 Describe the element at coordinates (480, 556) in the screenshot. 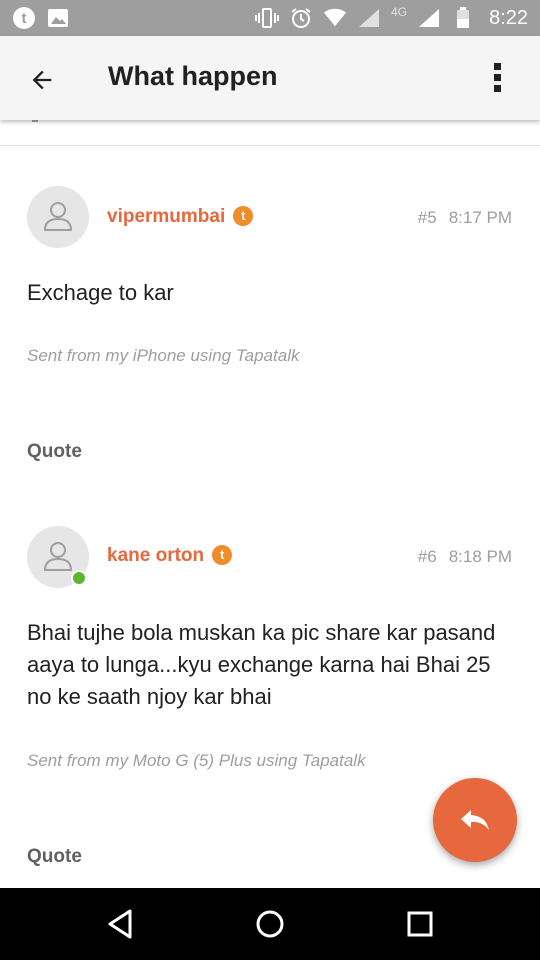

I see `post-time: 8:18 PM` at that location.